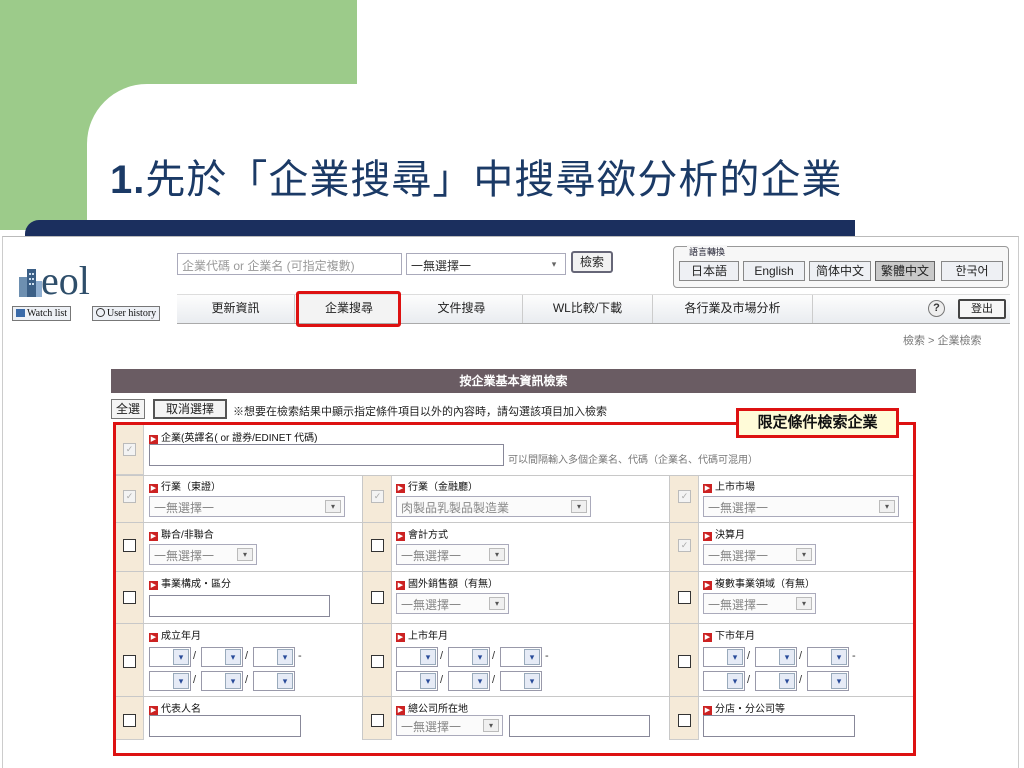 The height and width of the screenshot is (768, 1024). Describe the element at coordinates (828, 657) in the screenshot. I see `delisted-from-day-select: ▾` at that location.